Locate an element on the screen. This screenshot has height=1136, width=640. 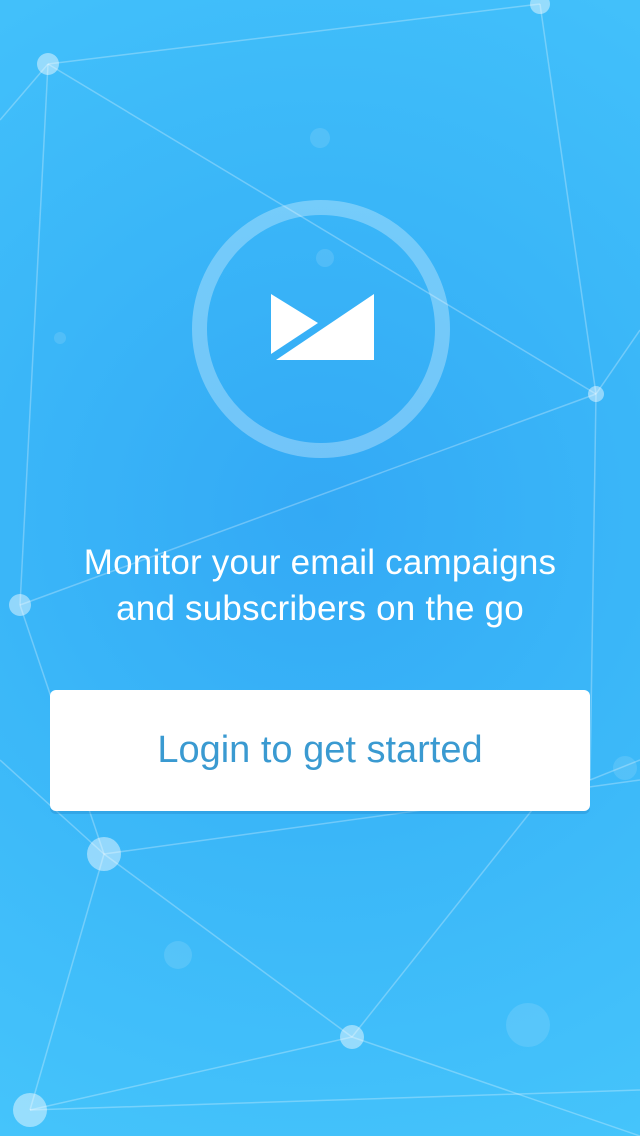
envelope-icon is located at coordinates (322, 327).